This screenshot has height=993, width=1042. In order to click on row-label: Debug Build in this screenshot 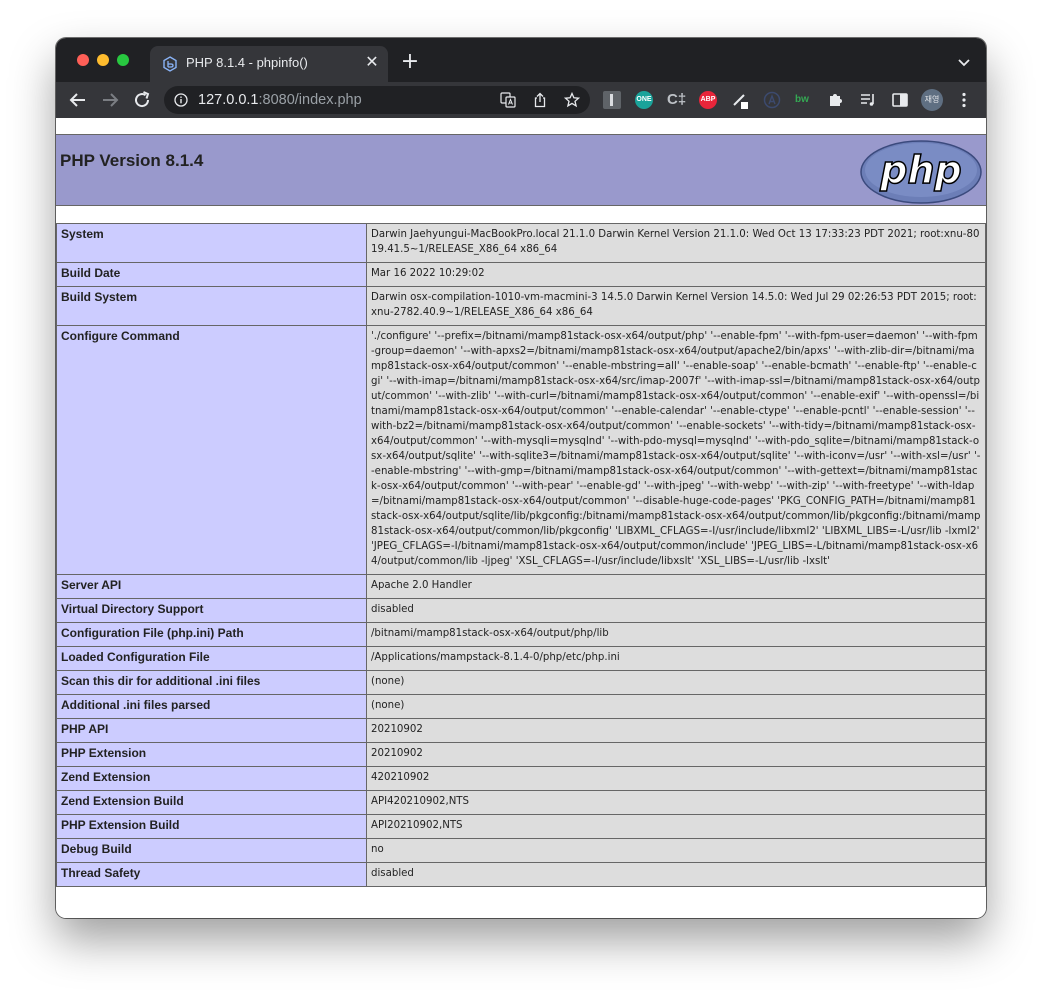, I will do `click(211, 850)`.